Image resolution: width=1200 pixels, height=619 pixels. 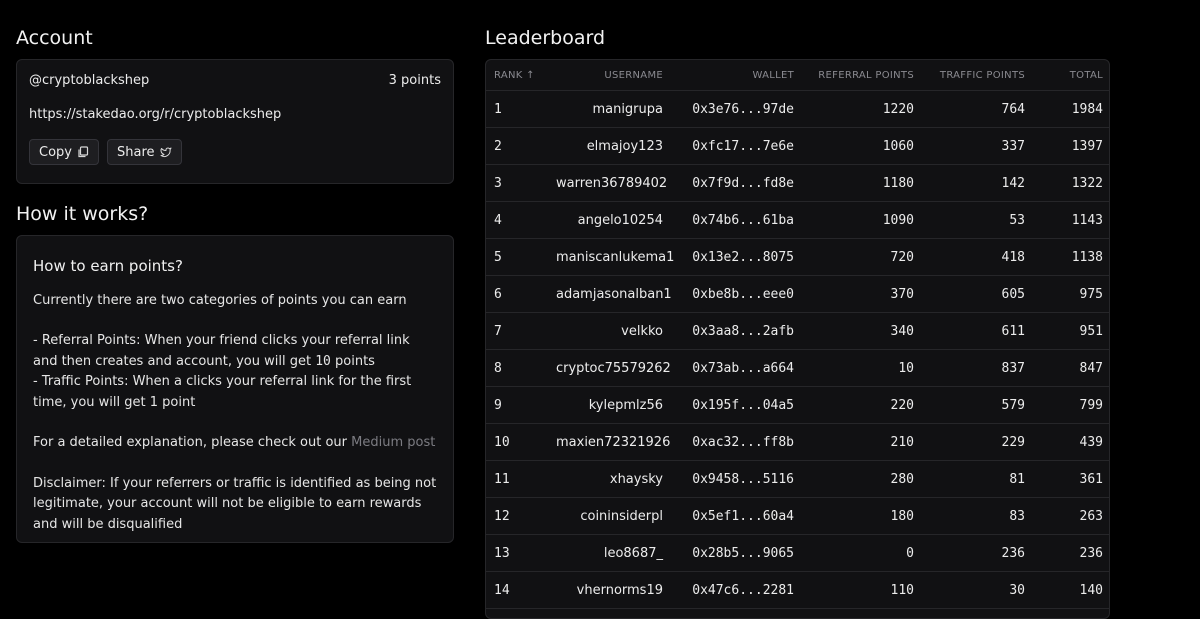 I want to click on cell-username: vhernorms19, so click(x=609, y=590).